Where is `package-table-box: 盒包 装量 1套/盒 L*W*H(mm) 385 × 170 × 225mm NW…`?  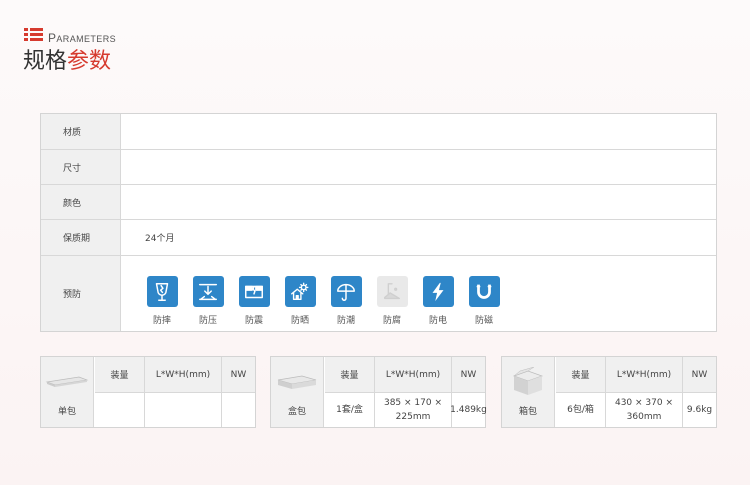 package-table-box: 盒包 装量 1套/盒 L*W*H(mm) 385 × 170 × 225mm NW… is located at coordinates (378, 392).